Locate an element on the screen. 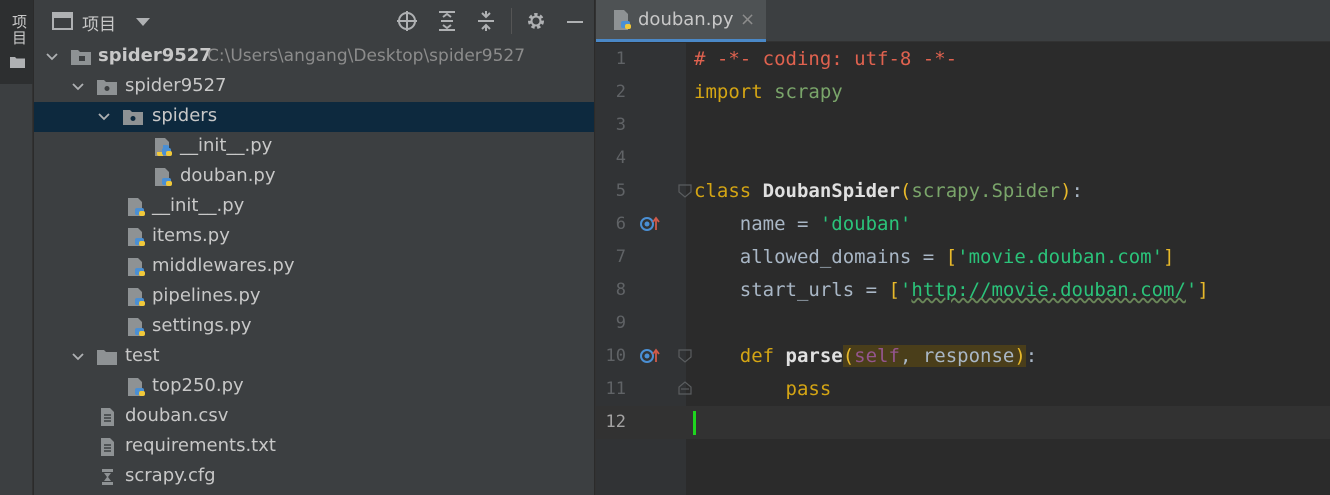  colon-token: : is located at coordinates (1031, 356).